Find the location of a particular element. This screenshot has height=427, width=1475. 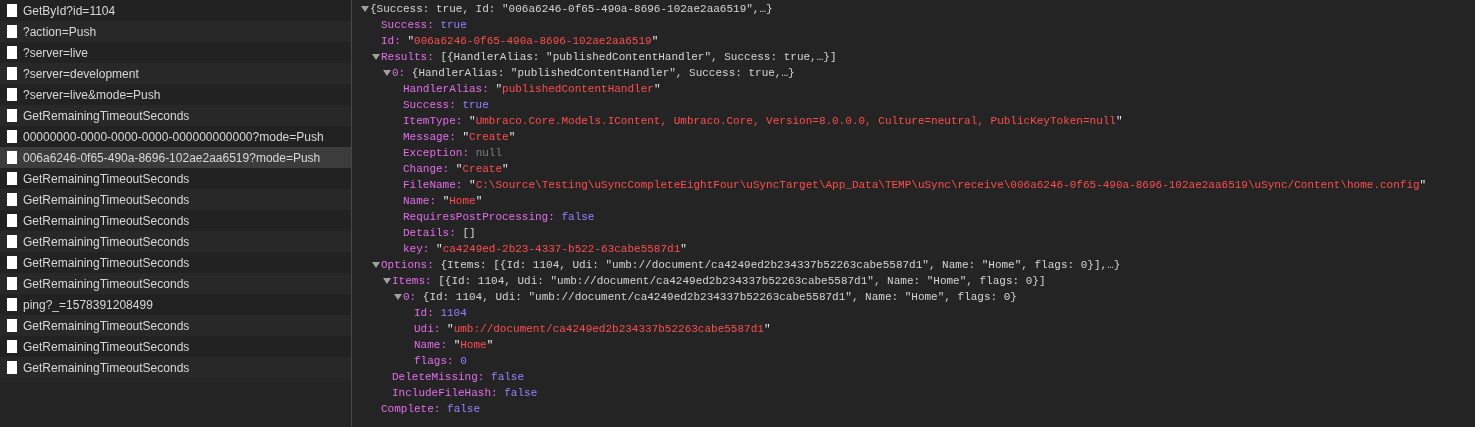

property-key: key: is located at coordinates (419, 249).